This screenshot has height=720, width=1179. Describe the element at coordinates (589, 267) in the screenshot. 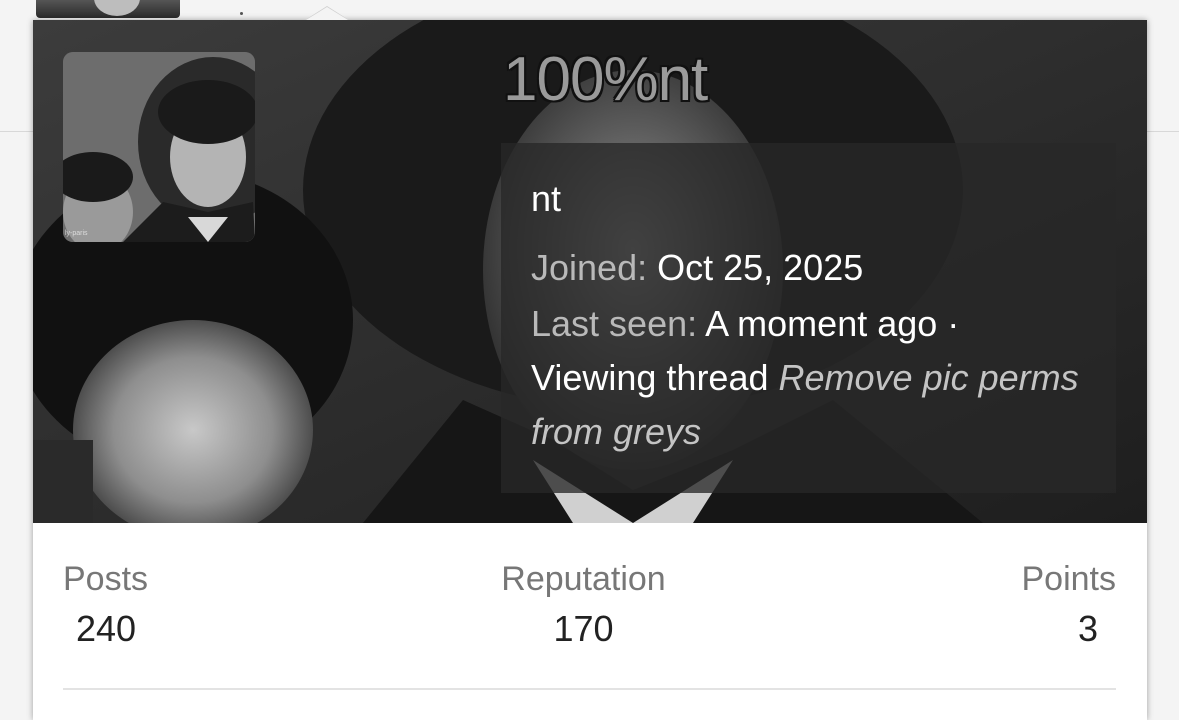

I see `joined-label: Joined:` at that location.